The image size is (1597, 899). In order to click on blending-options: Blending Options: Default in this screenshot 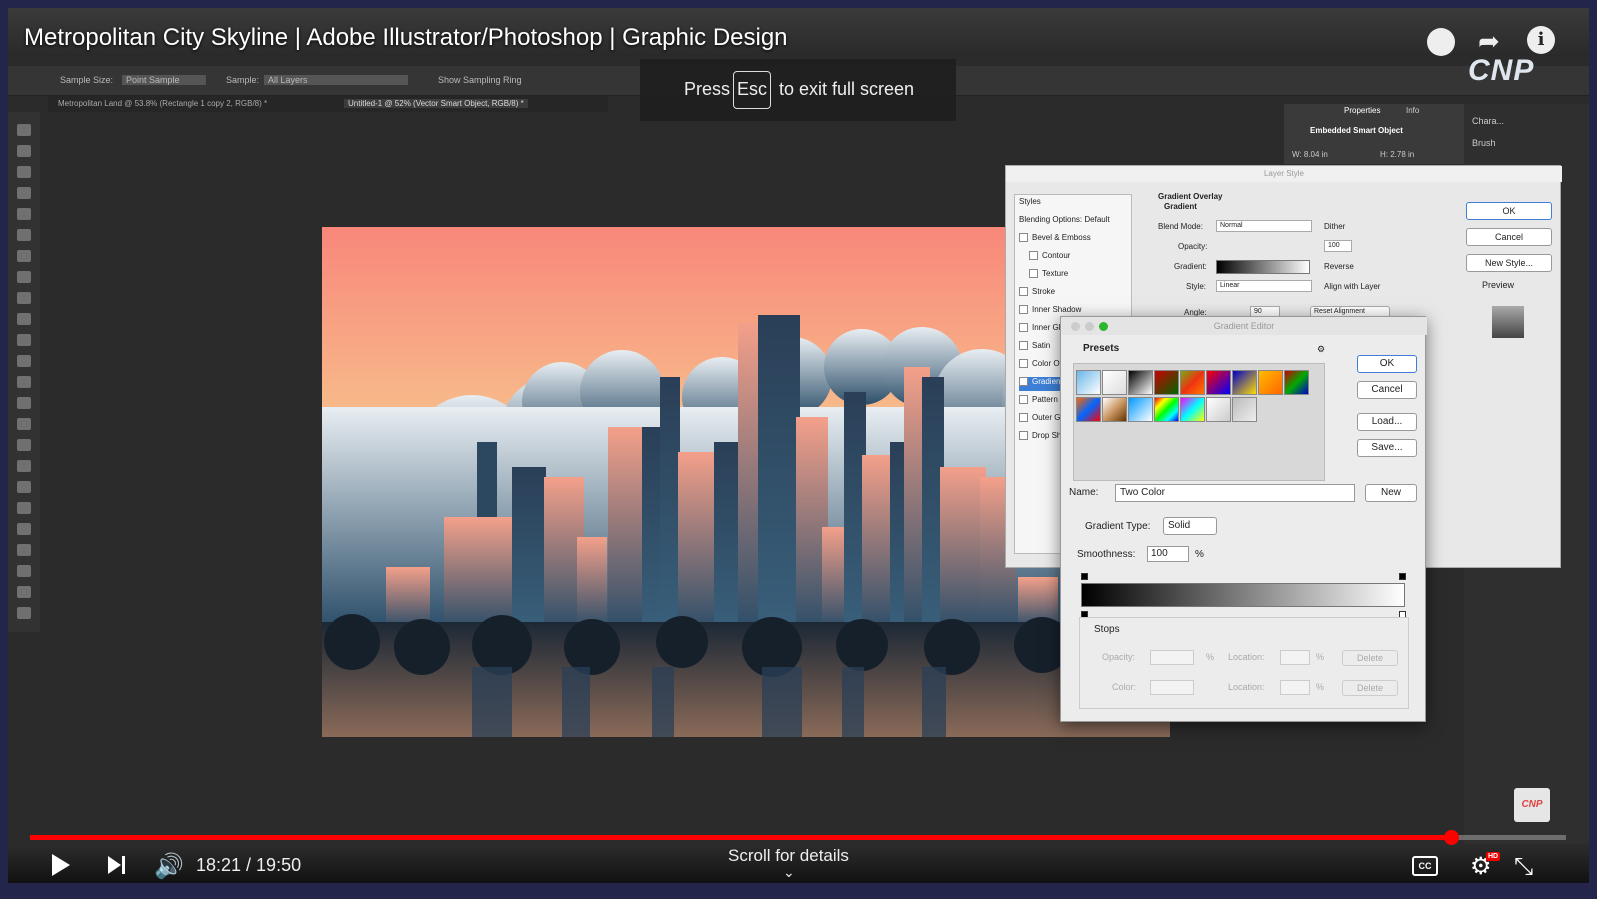, I will do `click(1064, 222)`.